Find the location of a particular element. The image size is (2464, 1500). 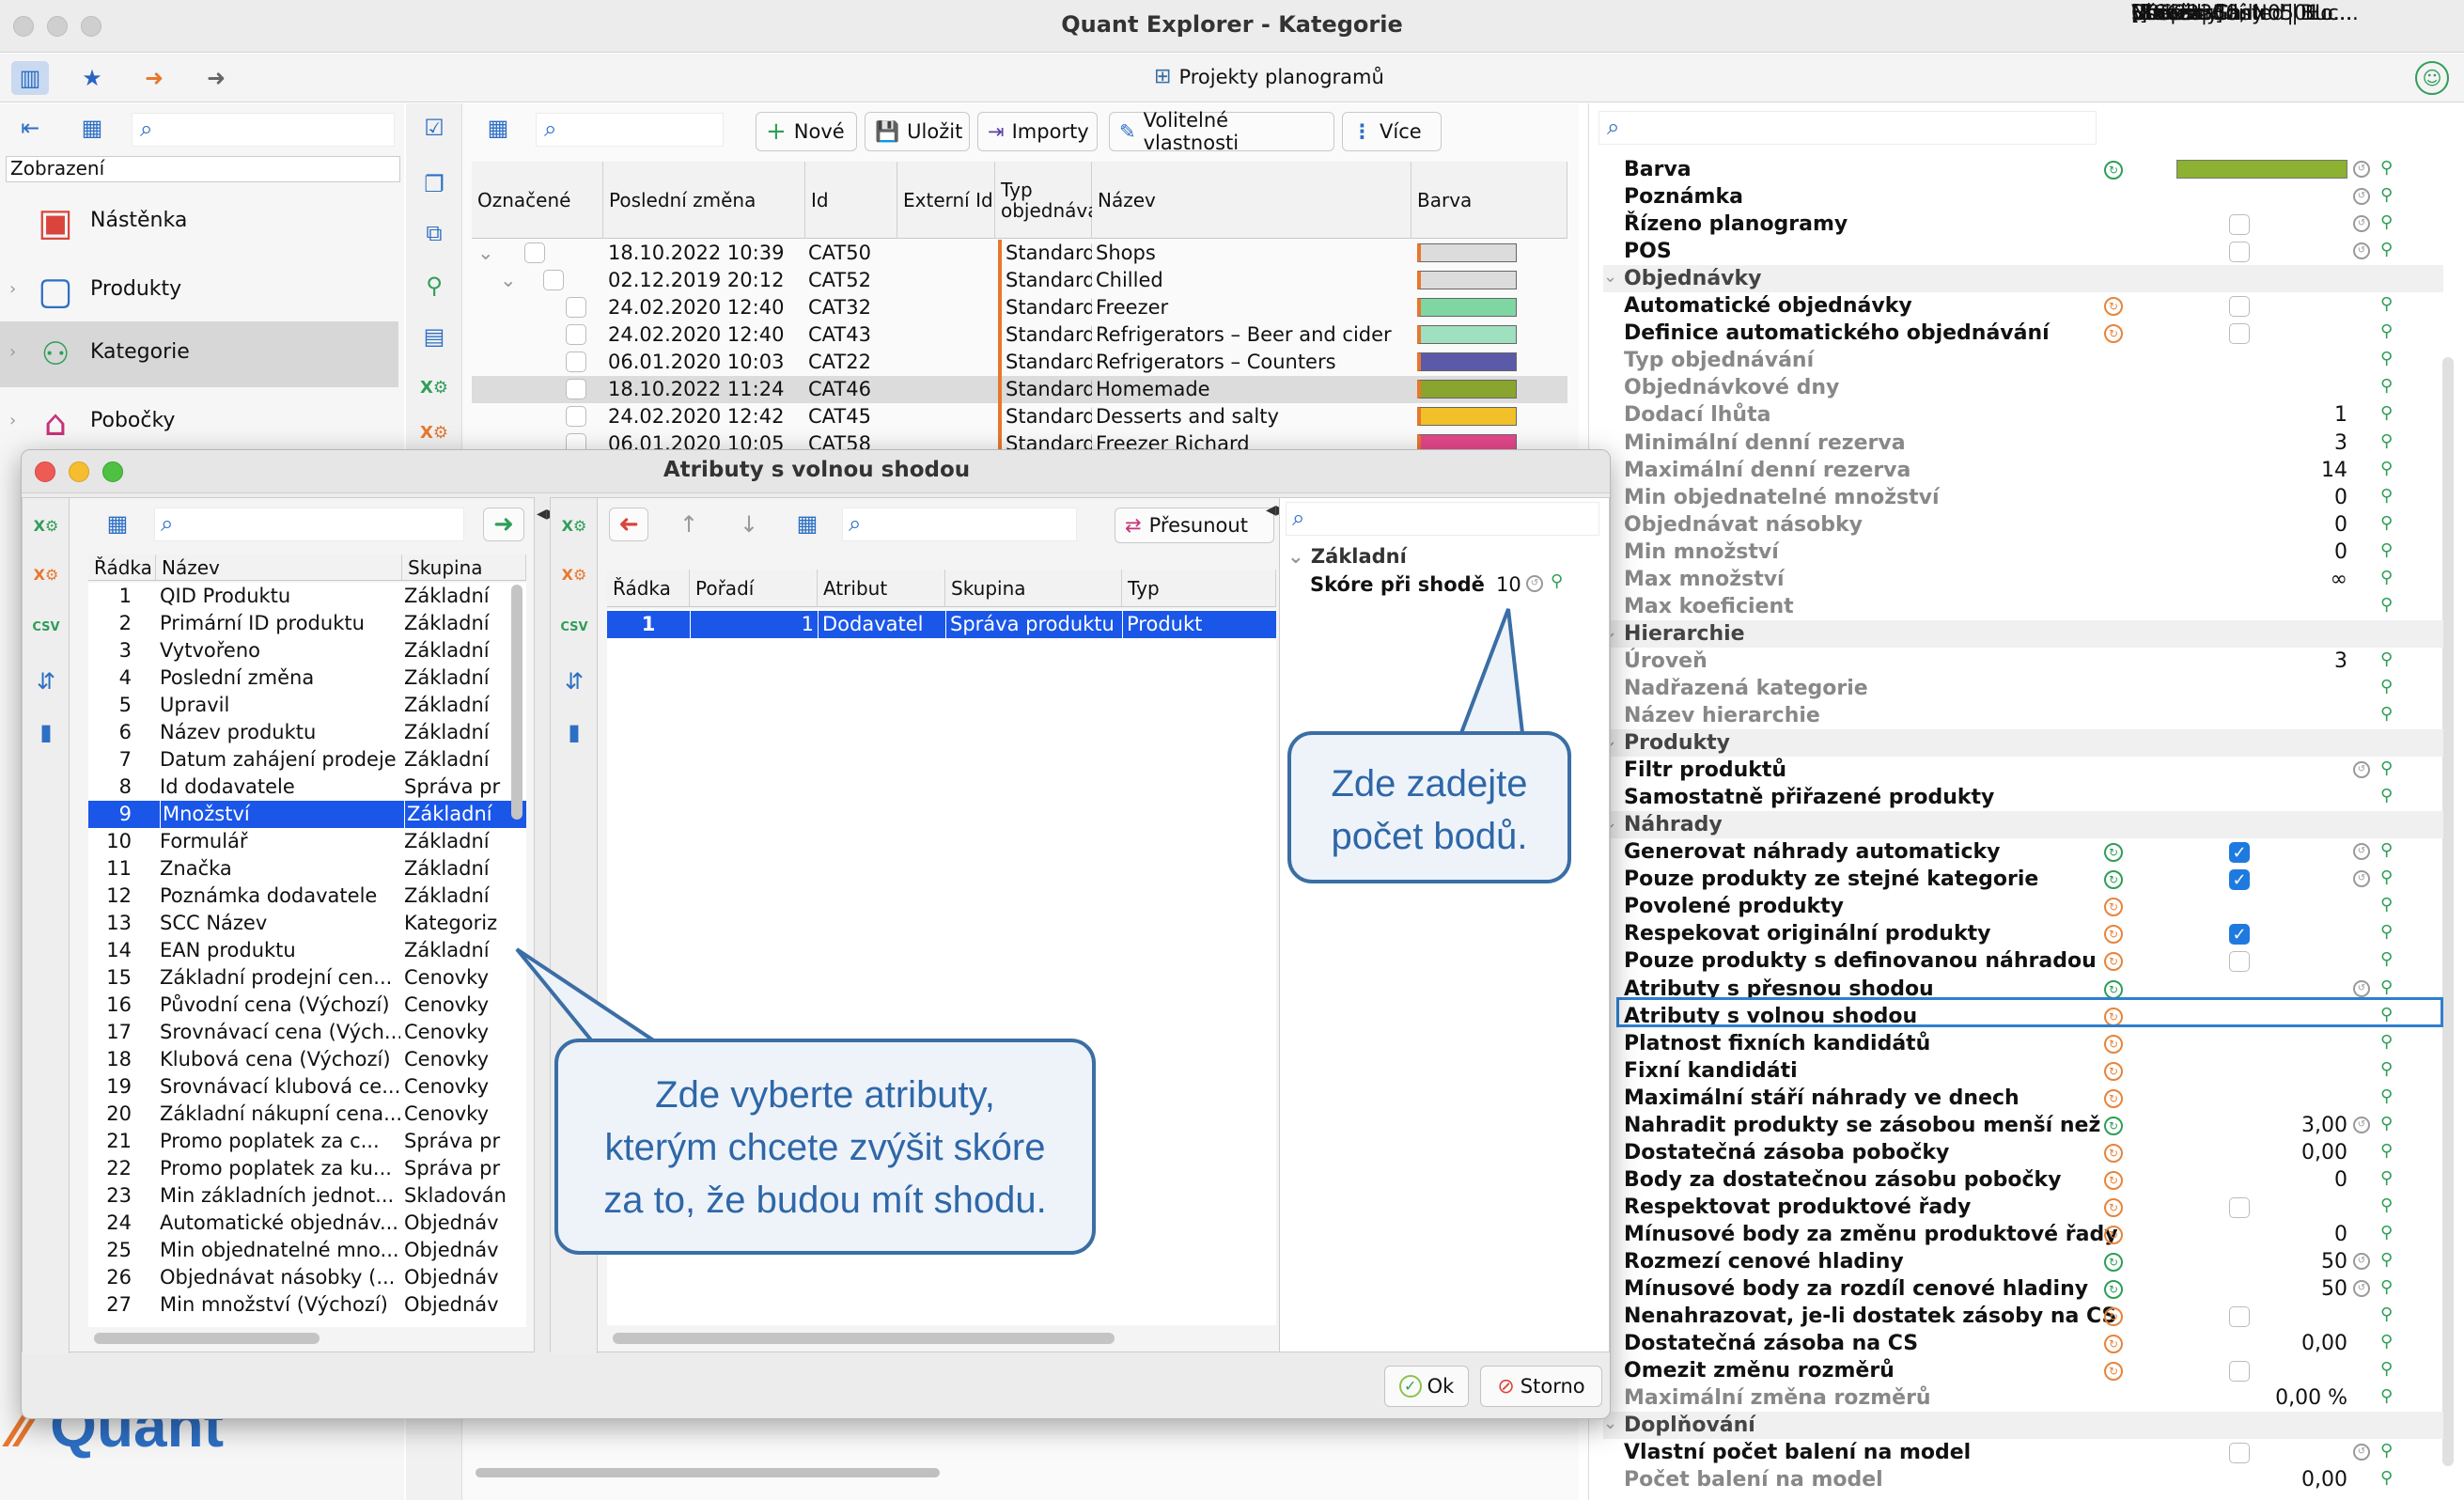

left-grid-scrollbar is located at coordinates (516, 702).